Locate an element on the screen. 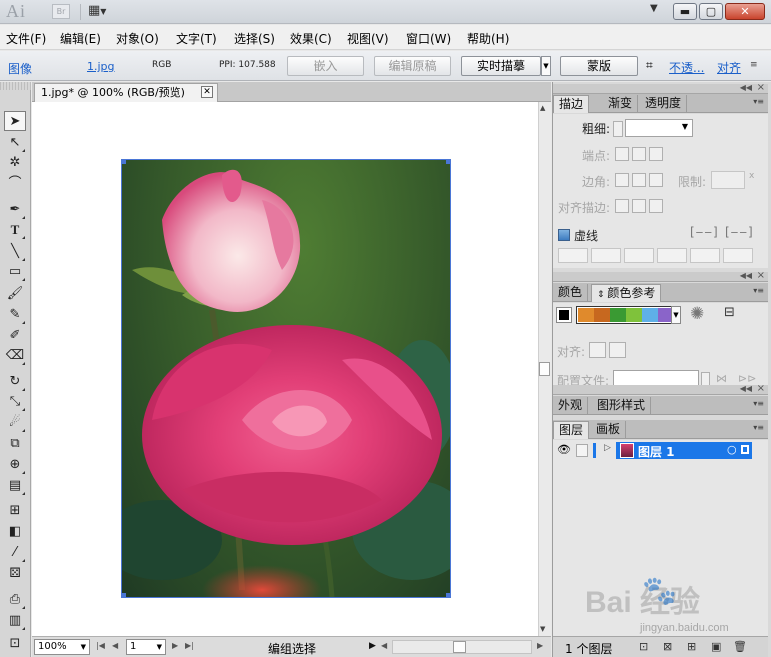 This screenshot has height=657, width=771. shape-builder-tool-icon: ⊕ is located at coordinates (15, 465).